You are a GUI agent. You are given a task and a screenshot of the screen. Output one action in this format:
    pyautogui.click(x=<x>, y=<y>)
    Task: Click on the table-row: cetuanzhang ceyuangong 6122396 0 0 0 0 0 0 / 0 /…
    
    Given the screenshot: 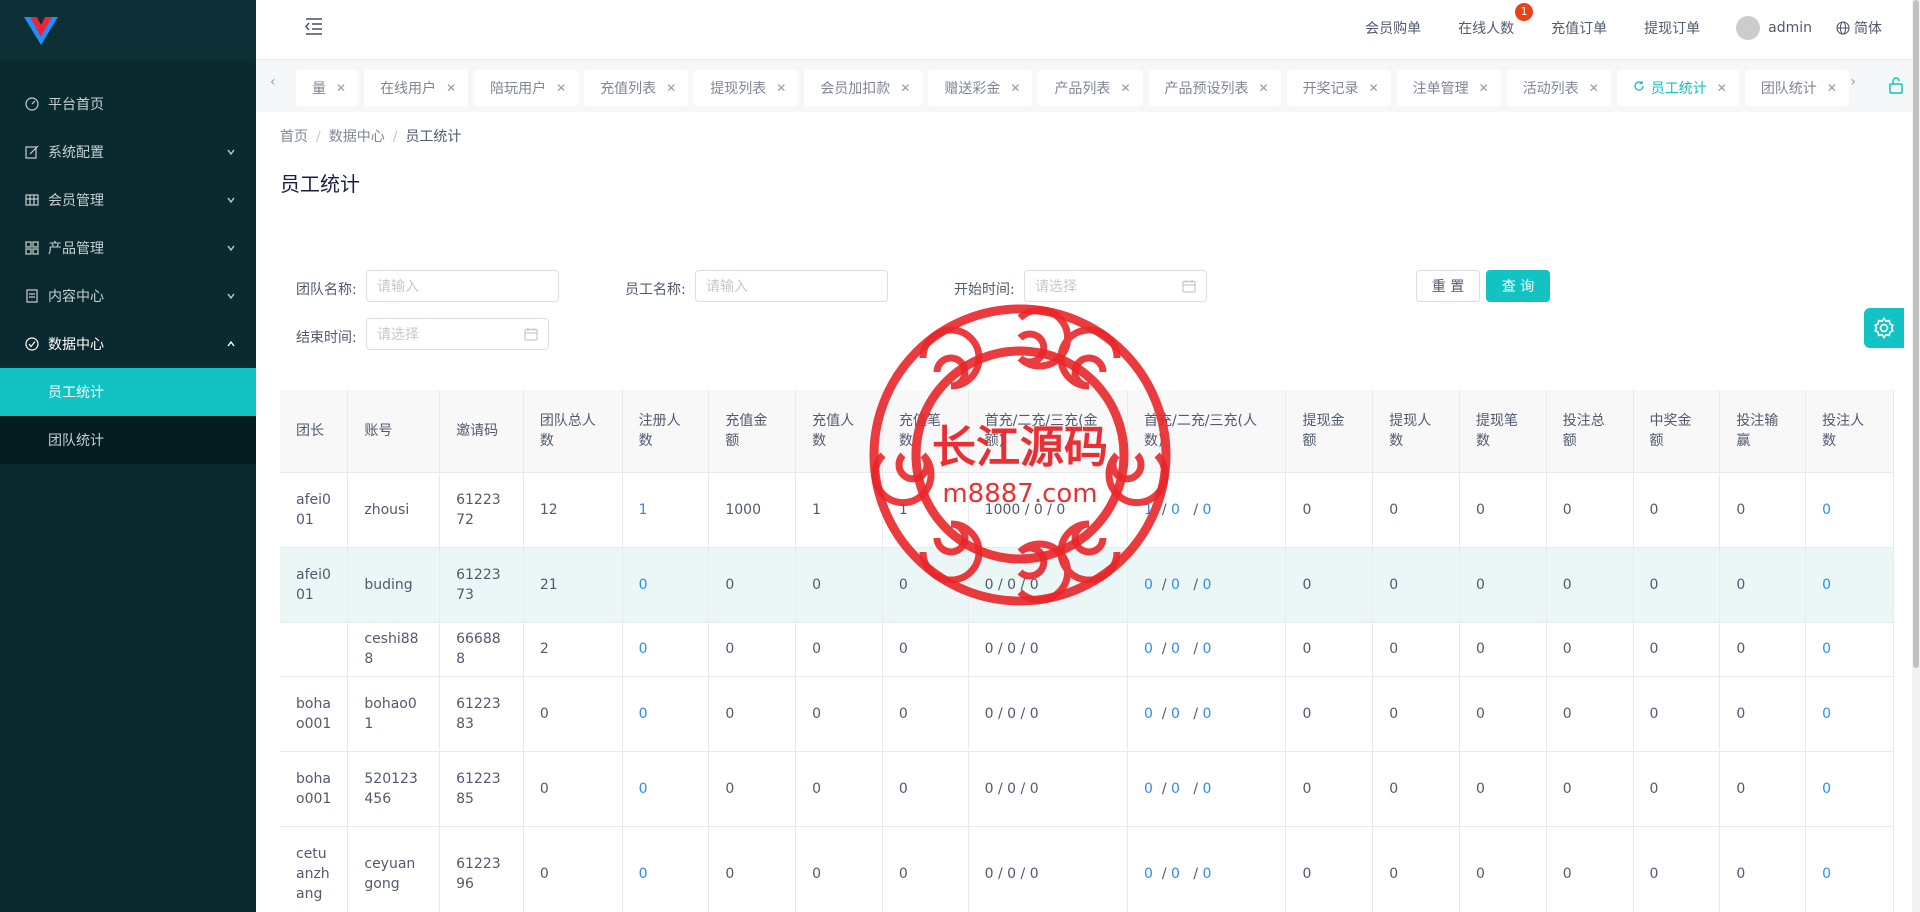 What is the action you would take?
    pyautogui.click(x=1087, y=869)
    